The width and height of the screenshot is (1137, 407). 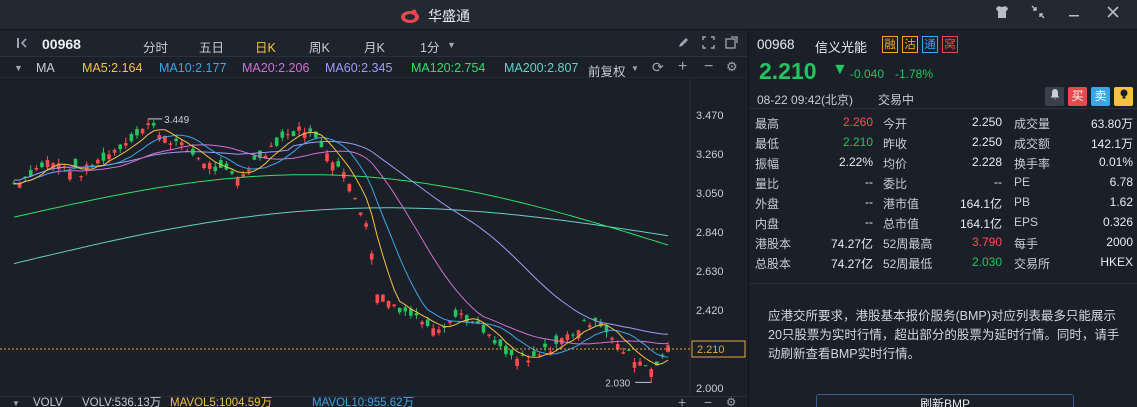 What do you see at coordinates (607, 70) in the screenshot?
I see `adjust-dropdown: 前复权` at bounding box center [607, 70].